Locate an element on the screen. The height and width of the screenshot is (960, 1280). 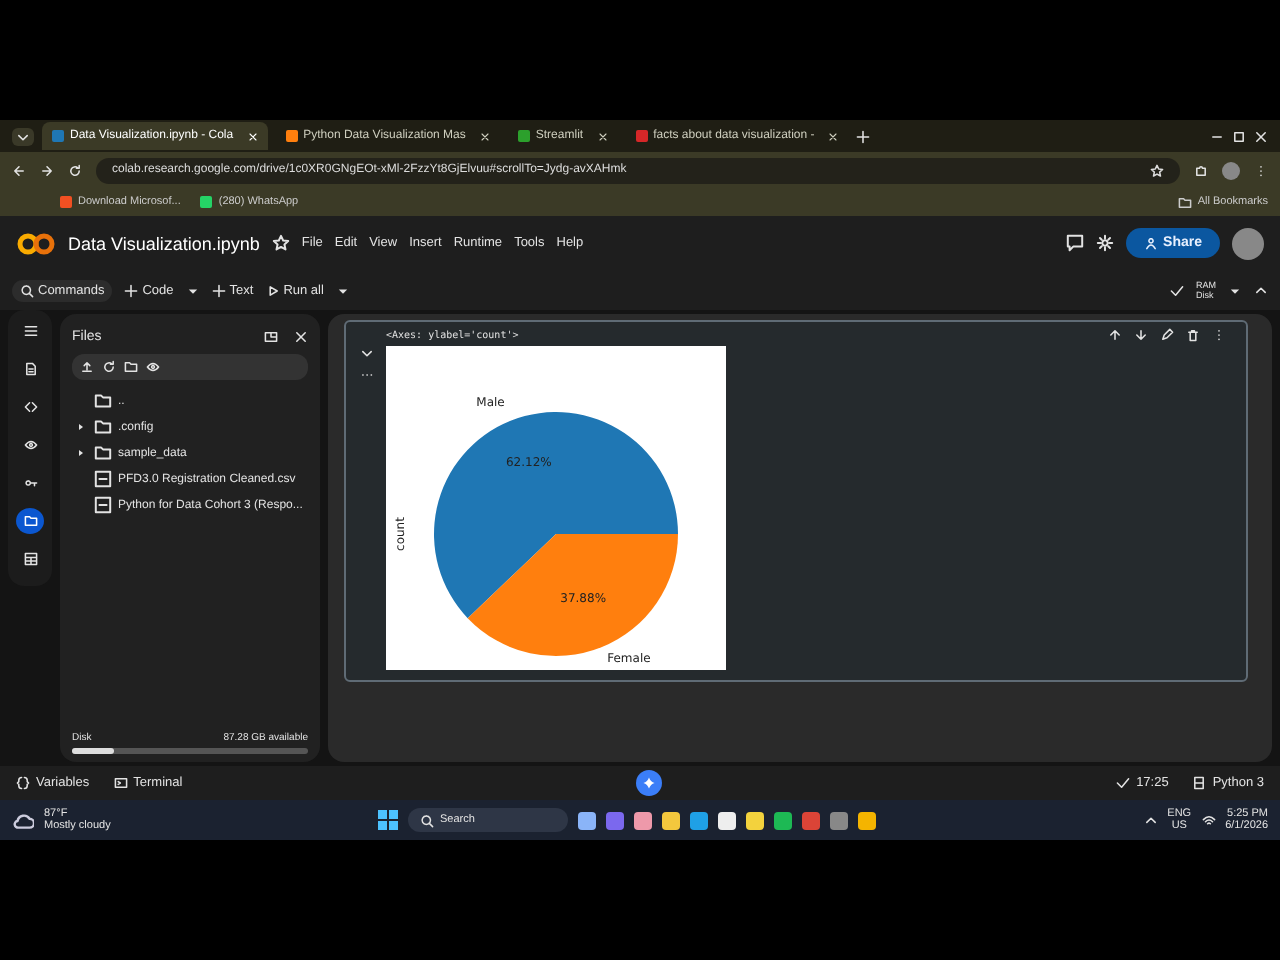
new-window-icon is located at coordinates (271, 336).